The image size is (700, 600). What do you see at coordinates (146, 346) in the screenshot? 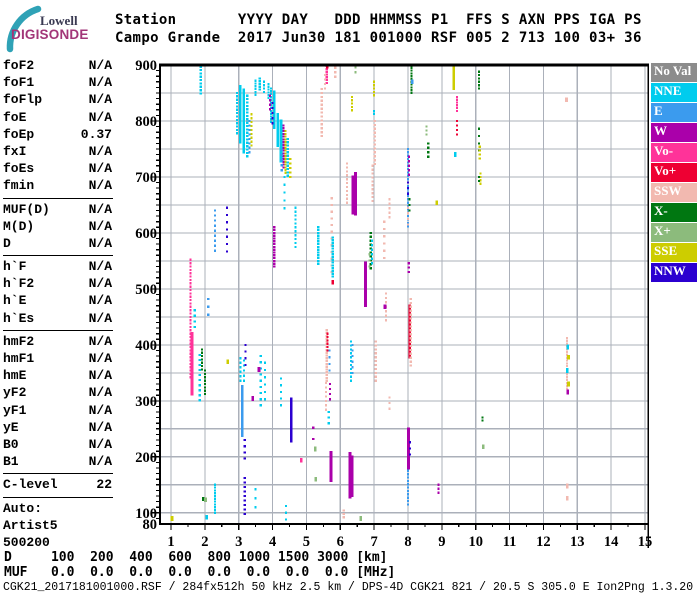
I see `svg-text: 400` at bounding box center [146, 346].